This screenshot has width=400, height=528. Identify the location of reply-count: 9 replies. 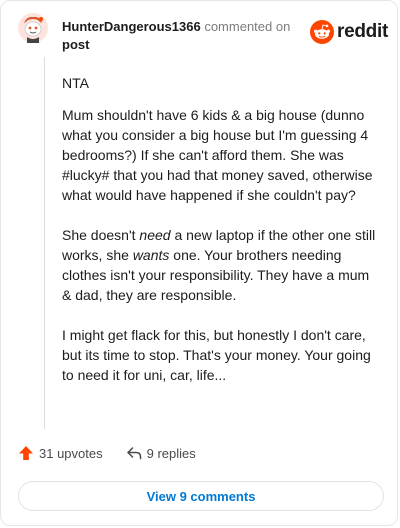
(171, 453).